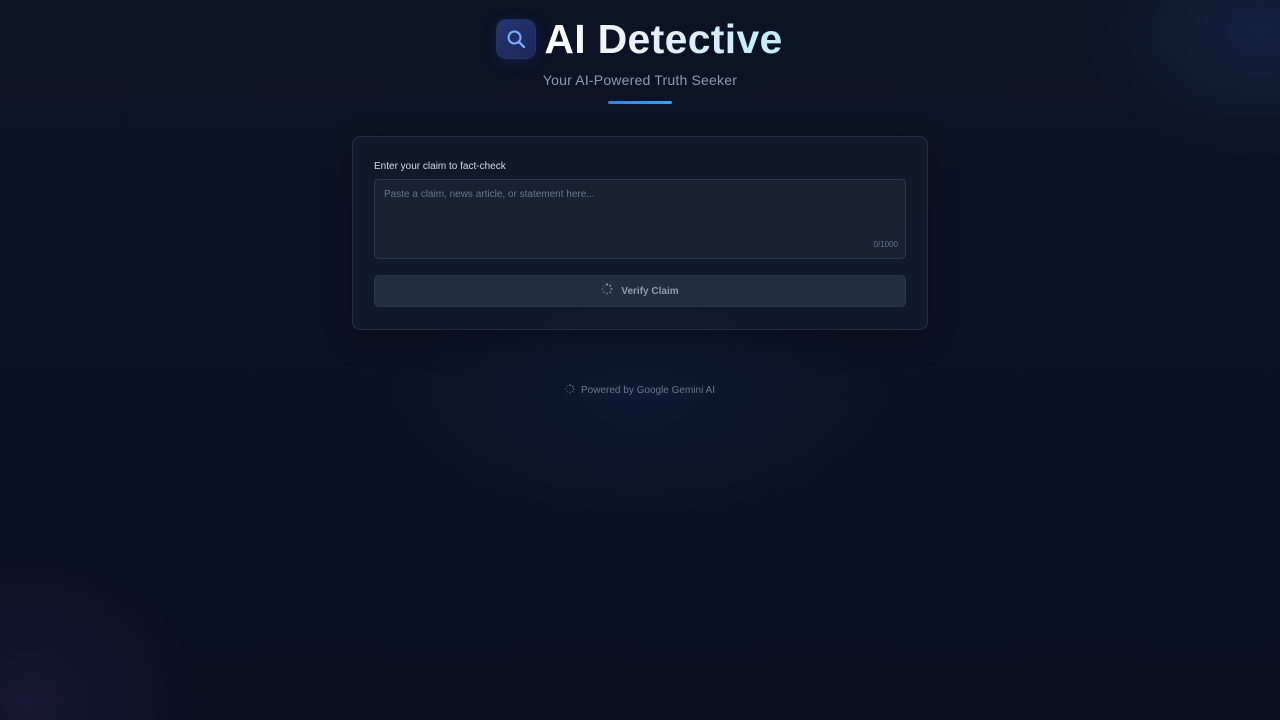 This screenshot has width=1280, height=720. I want to click on search-icon, so click(516, 39).